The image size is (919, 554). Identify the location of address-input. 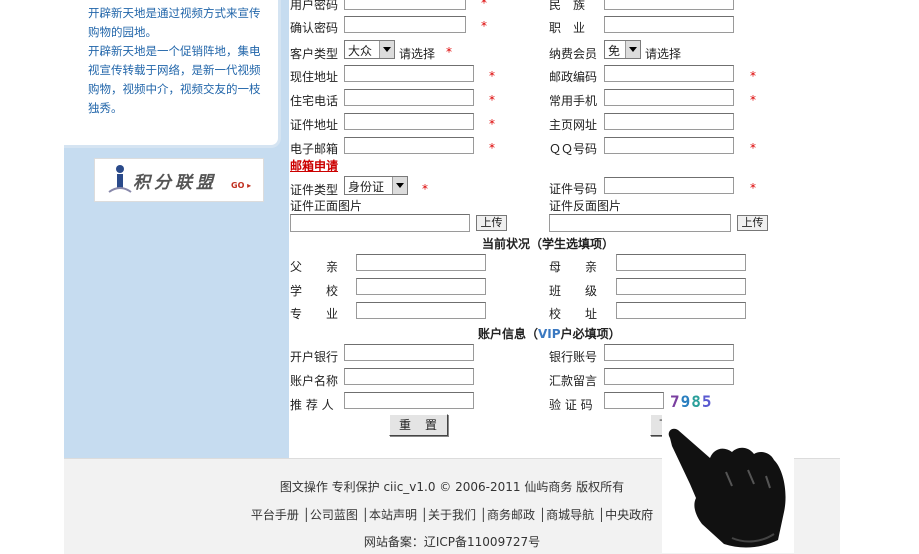
(409, 73).